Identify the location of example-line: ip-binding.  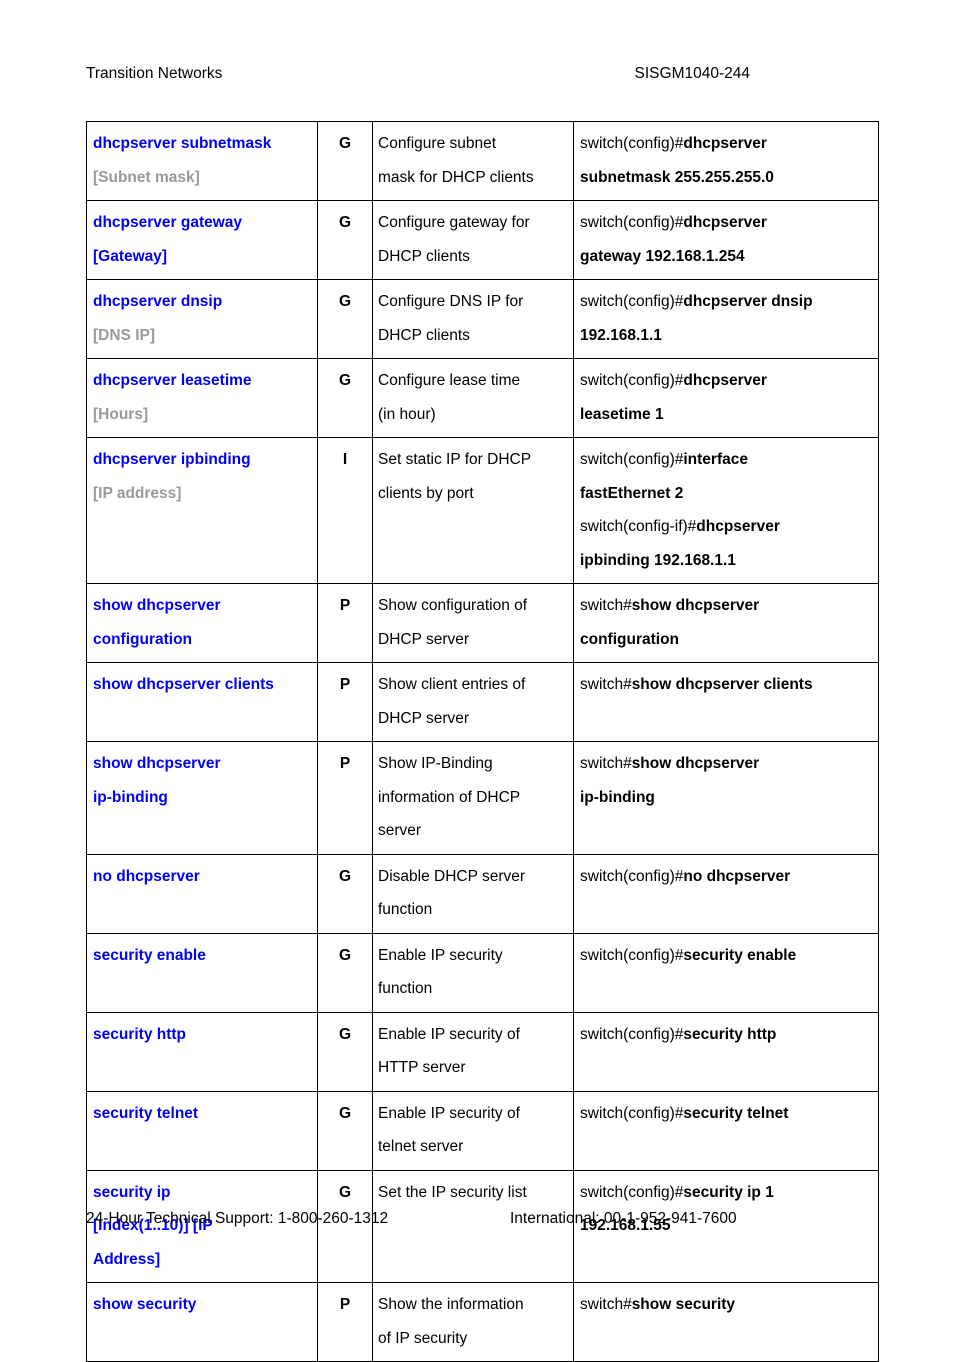
(727, 798).